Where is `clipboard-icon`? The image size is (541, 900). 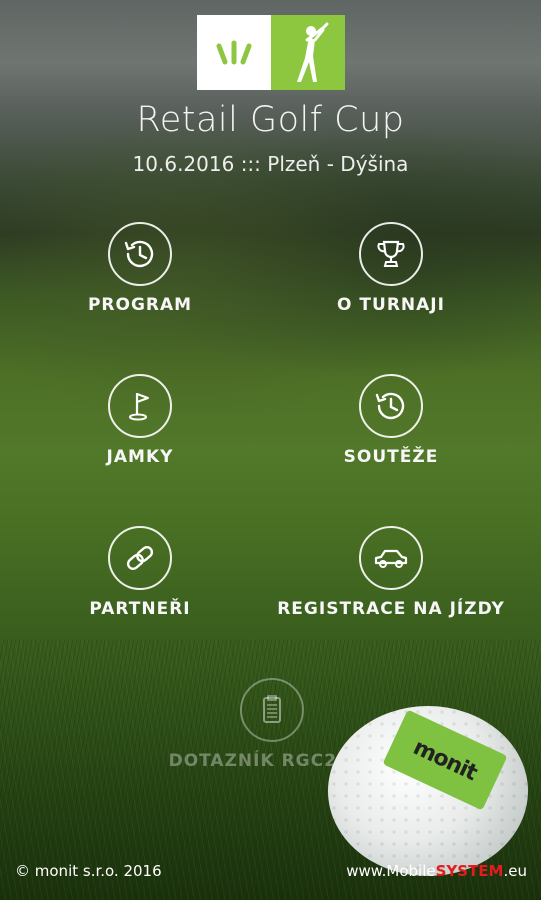
clipboard-icon is located at coordinates (272, 710).